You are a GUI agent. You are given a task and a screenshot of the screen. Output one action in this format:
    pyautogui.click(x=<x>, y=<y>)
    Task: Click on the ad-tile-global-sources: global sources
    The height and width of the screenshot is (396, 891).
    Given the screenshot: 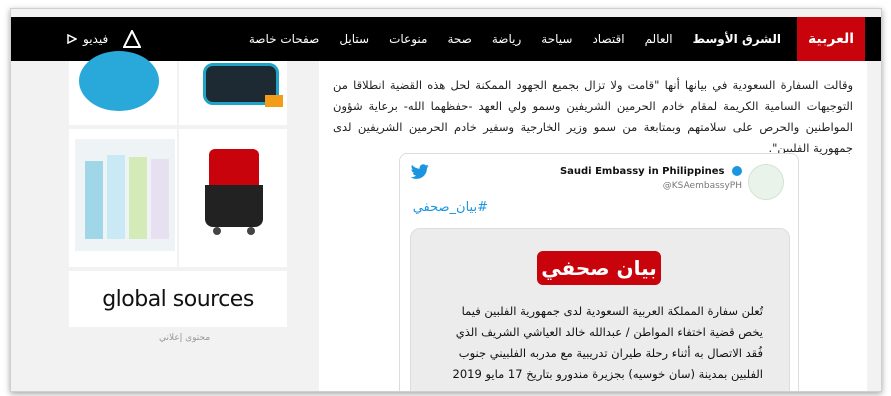 What is the action you would take?
    pyautogui.click(x=178, y=299)
    